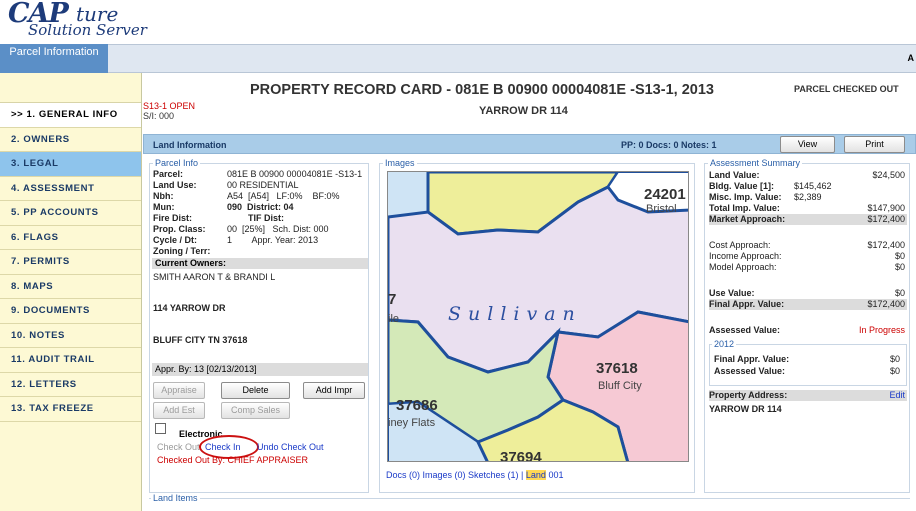  What do you see at coordinates (661, 209) in the screenshot?
I see `map-bristol: Bristol` at bounding box center [661, 209].